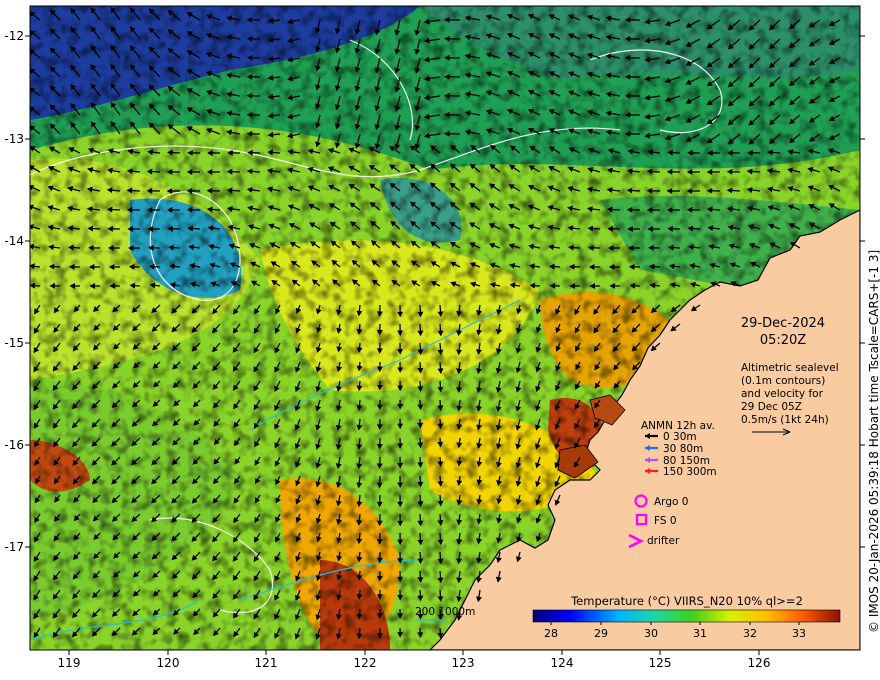 This screenshot has height=680, width=880. Describe the element at coordinates (750, 633) in the screenshot. I see `svg-text: 32` at that location.